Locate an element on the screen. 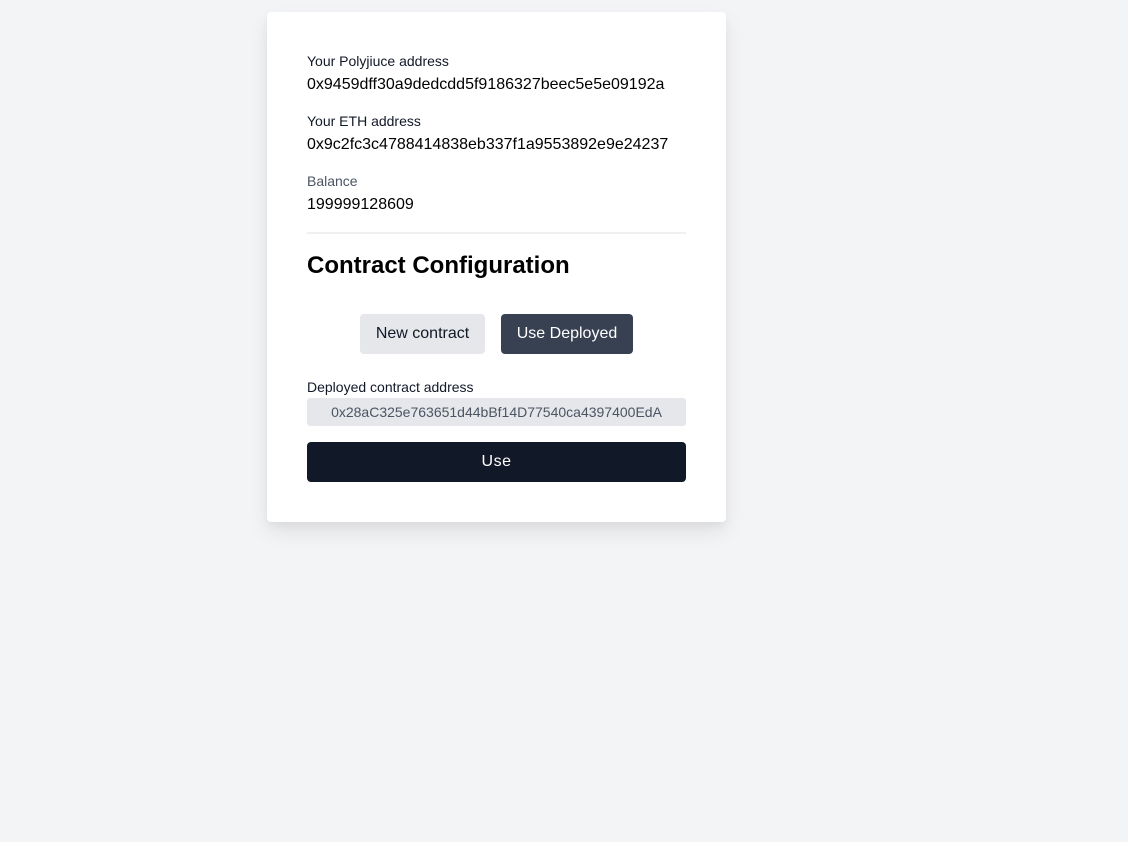 This screenshot has width=1128, height=842. contract-configuration-title: Contract Configuration is located at coordinates (438, 265).